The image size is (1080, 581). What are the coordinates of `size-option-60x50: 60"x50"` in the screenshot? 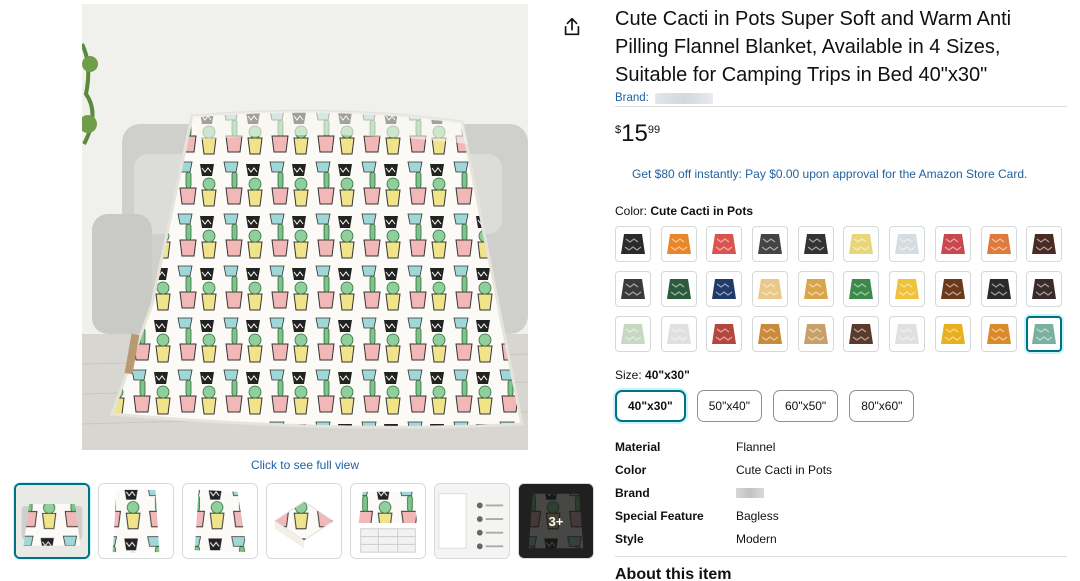 It's located at (805, 406).